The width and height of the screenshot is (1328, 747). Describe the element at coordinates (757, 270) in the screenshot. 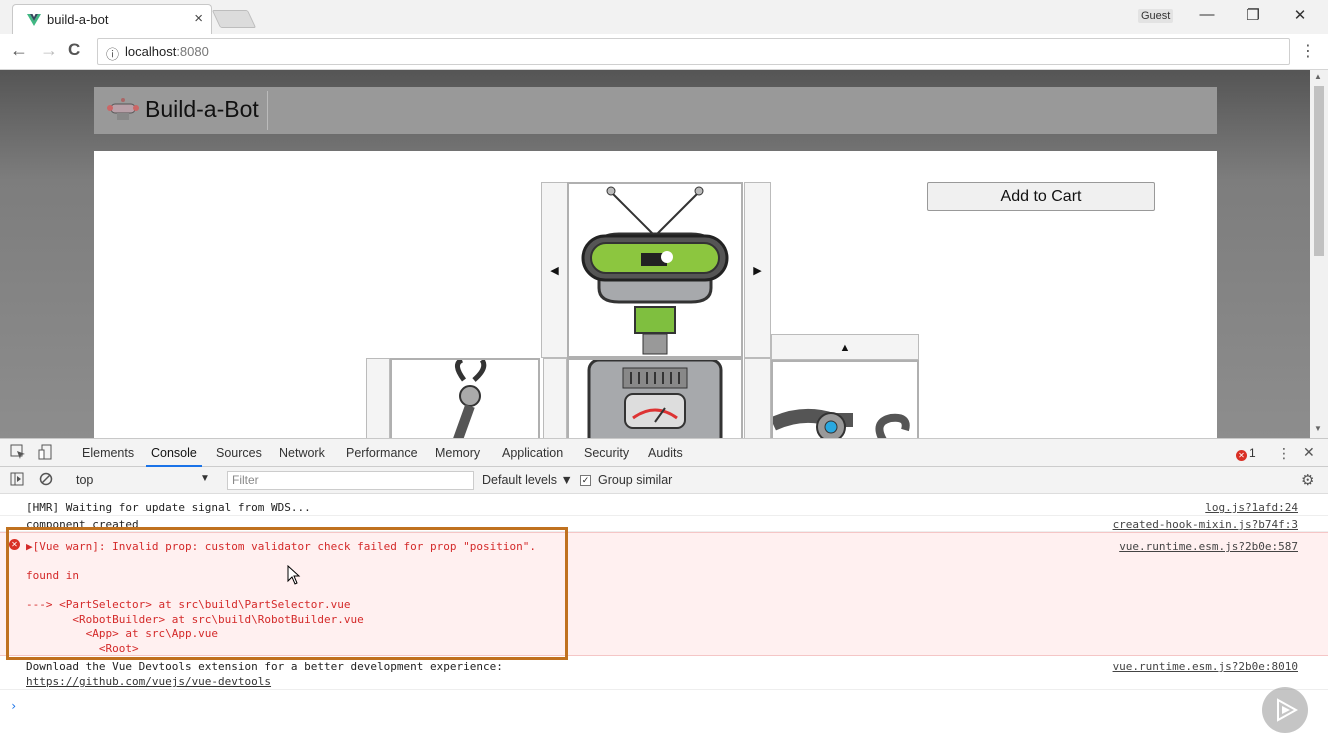

I see `head-next-button: ▶` at that location.